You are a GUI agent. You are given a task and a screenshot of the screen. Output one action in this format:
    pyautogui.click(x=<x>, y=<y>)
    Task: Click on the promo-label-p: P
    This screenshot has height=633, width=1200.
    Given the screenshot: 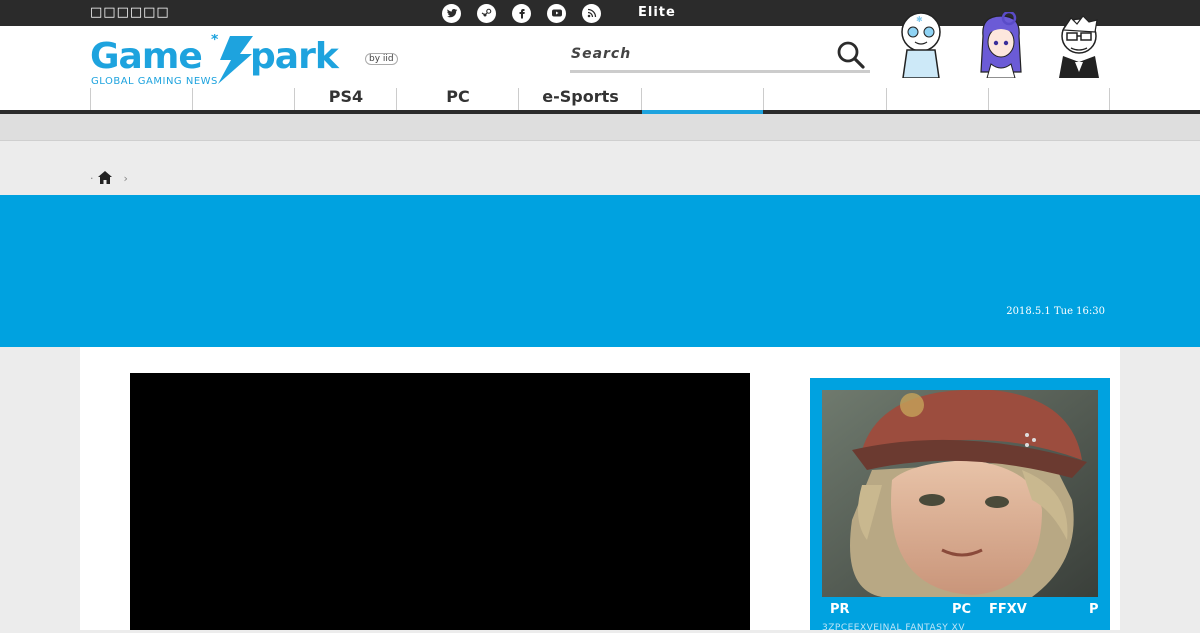 What is the action you would take?
    pyautogui.click(x=1094, y=609)
    